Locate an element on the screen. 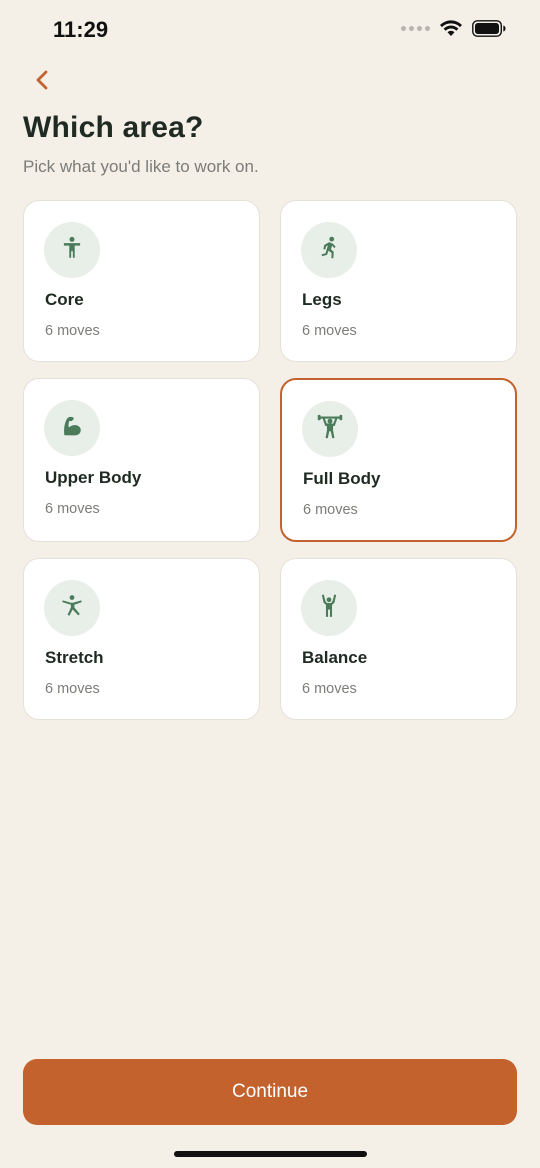 The image size is (540, 1168). area-card-stretch: Stretch 6 moves is located at coordinates (141, 639).